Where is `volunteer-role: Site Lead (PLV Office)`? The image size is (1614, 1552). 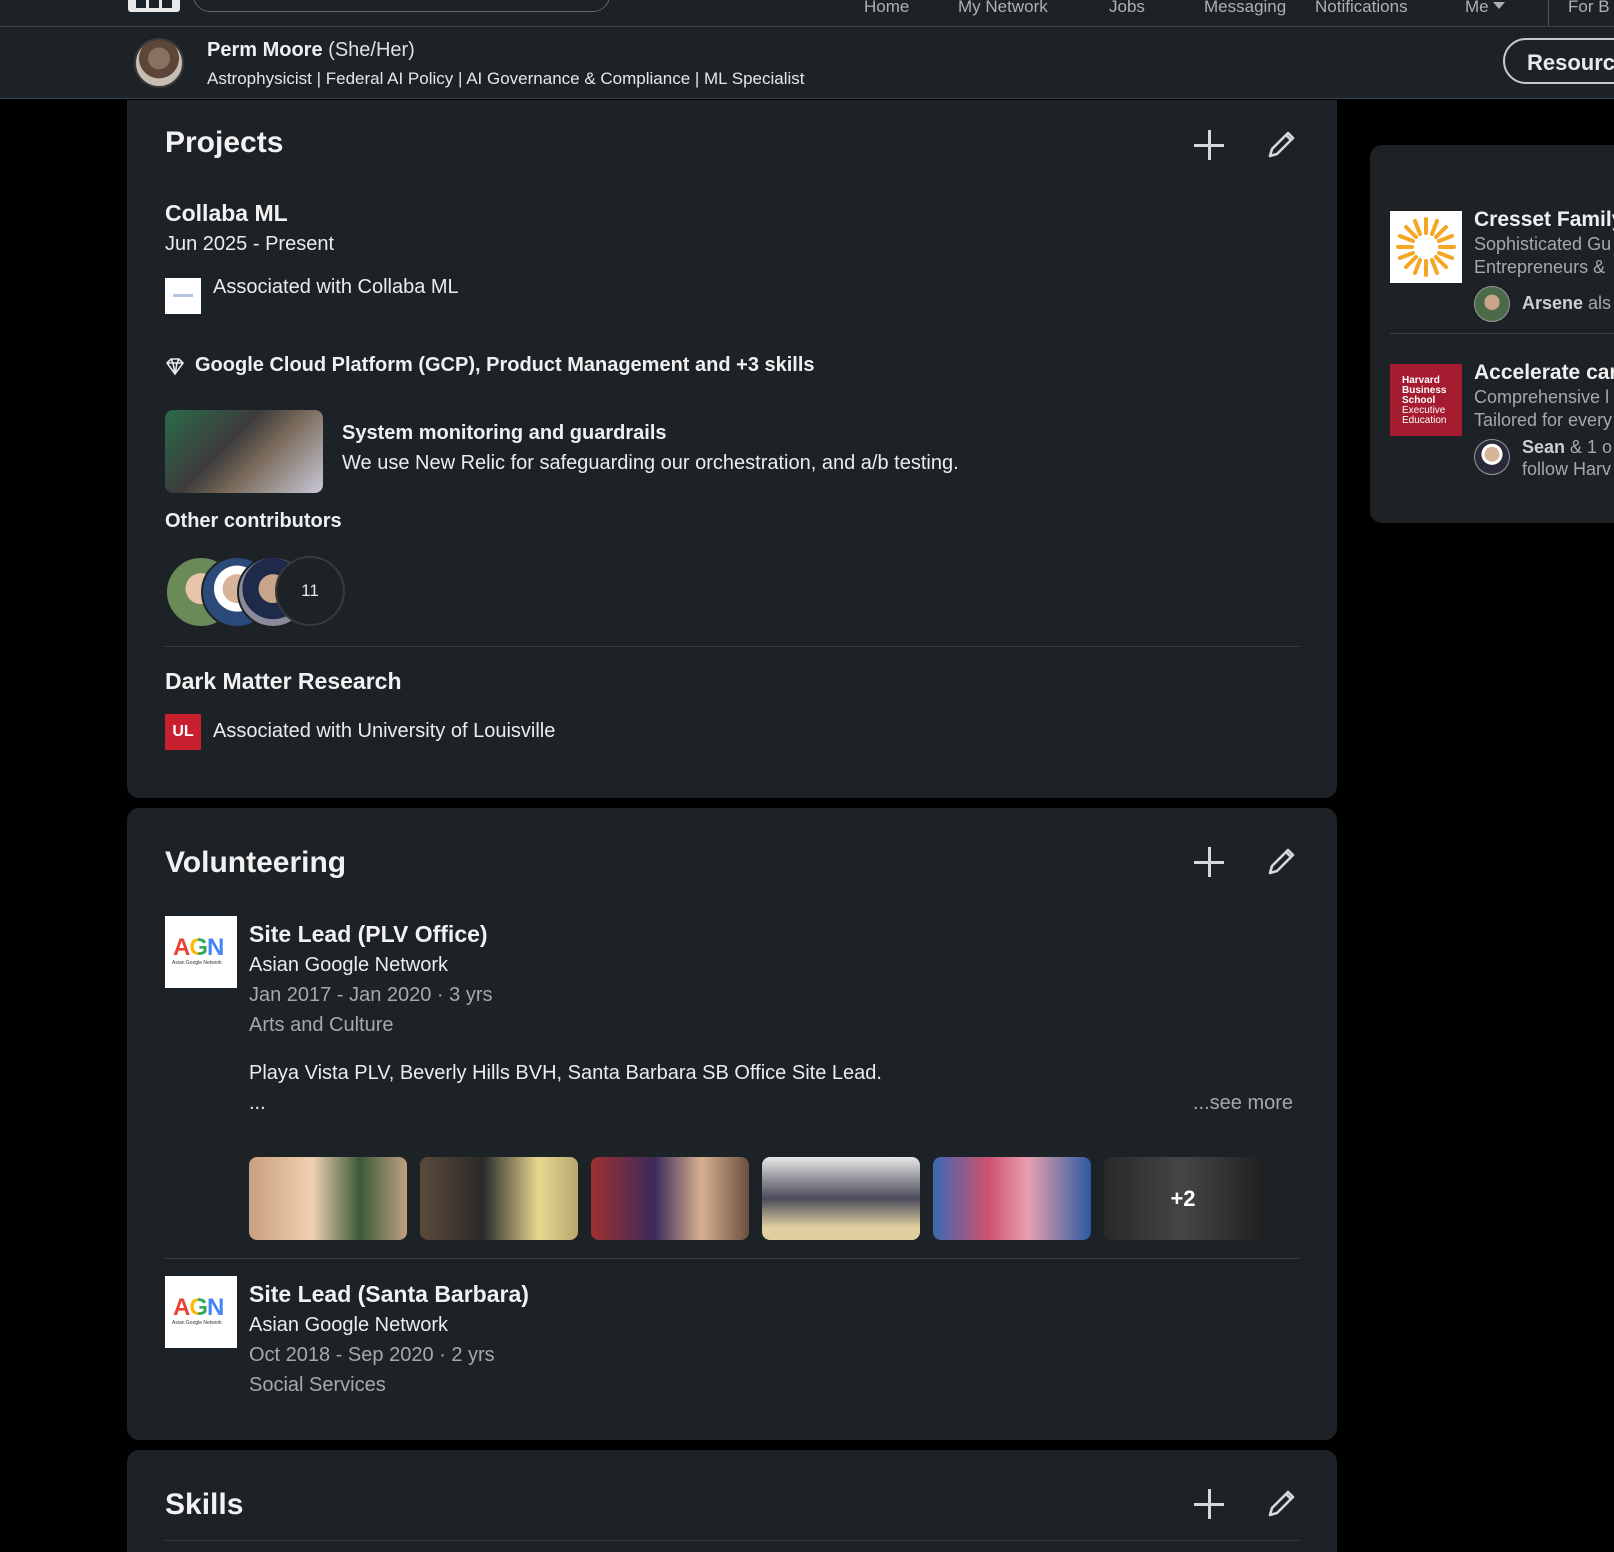 volunteer-role: Site Lead (PLV Office) is located at coordinates (368, 934).